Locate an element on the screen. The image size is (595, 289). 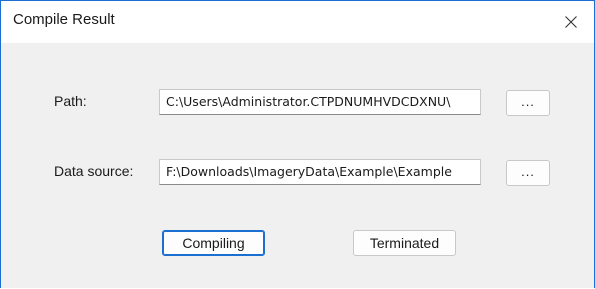
close-button is located at coordinates (571, 22).